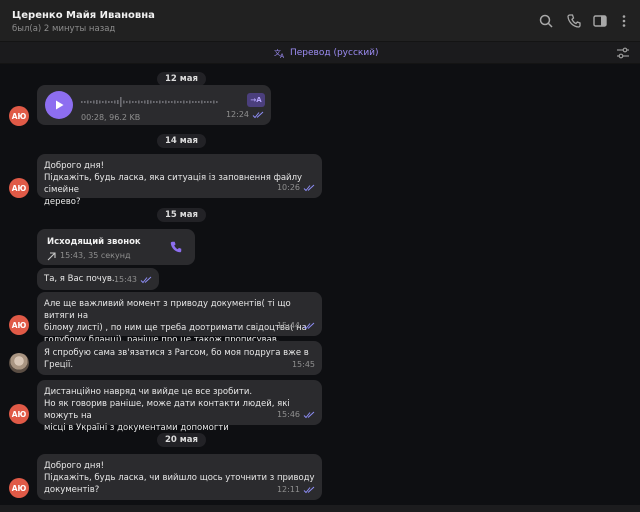 The image size is (640, 512). What do you see at coordinates (546, 21) in the screenshot?
I see `search-icon` at bounding box center [546, 21].